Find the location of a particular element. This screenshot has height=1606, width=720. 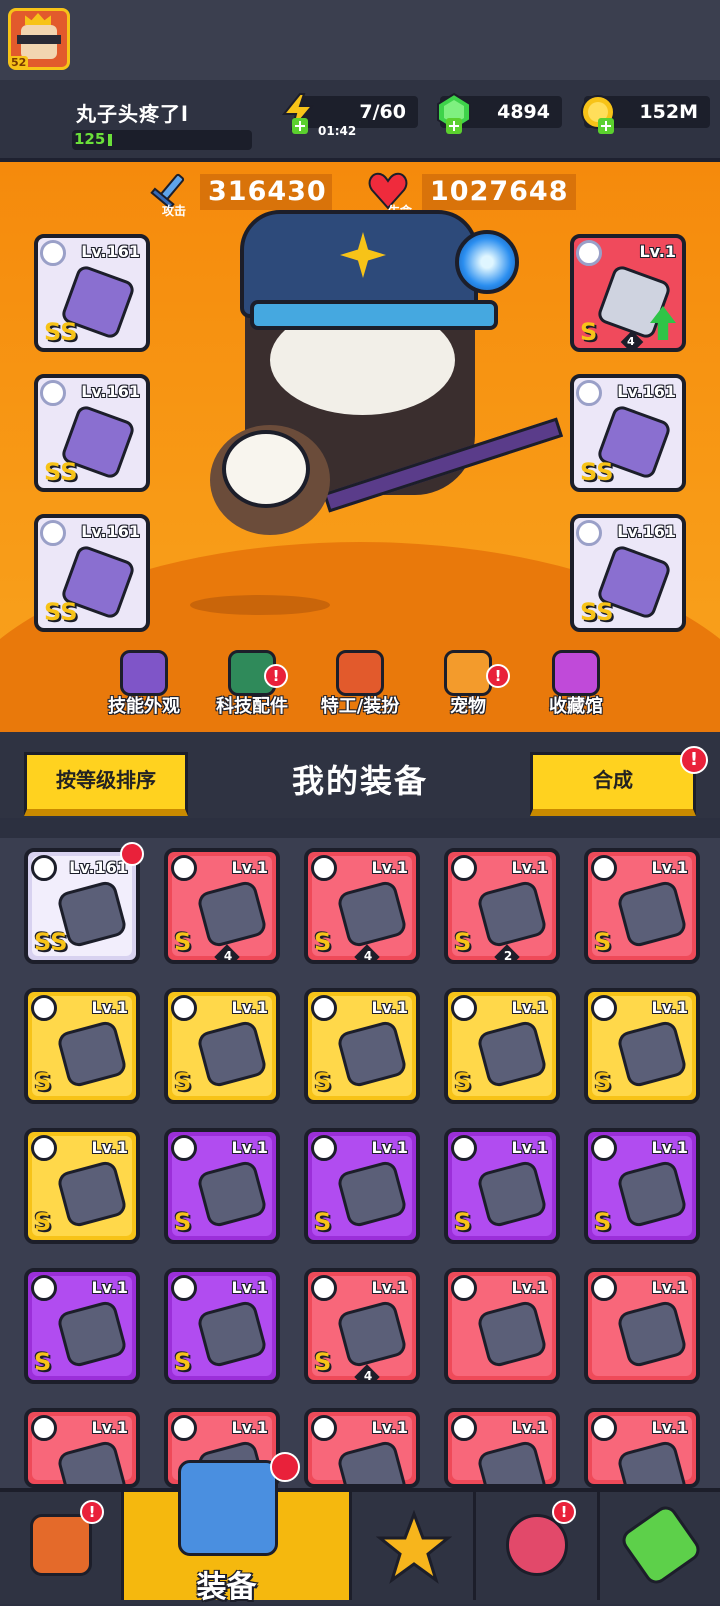

add-energy-icon is located at coordinates (300, 126).